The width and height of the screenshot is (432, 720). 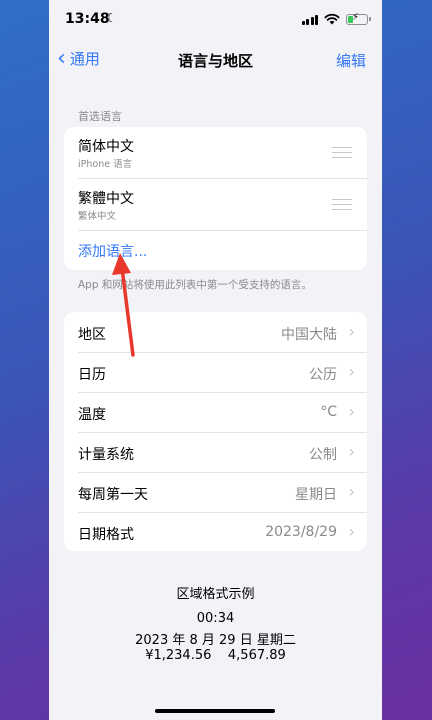 I want to click on edit-button: 编辑, so click(x=351, y=60).